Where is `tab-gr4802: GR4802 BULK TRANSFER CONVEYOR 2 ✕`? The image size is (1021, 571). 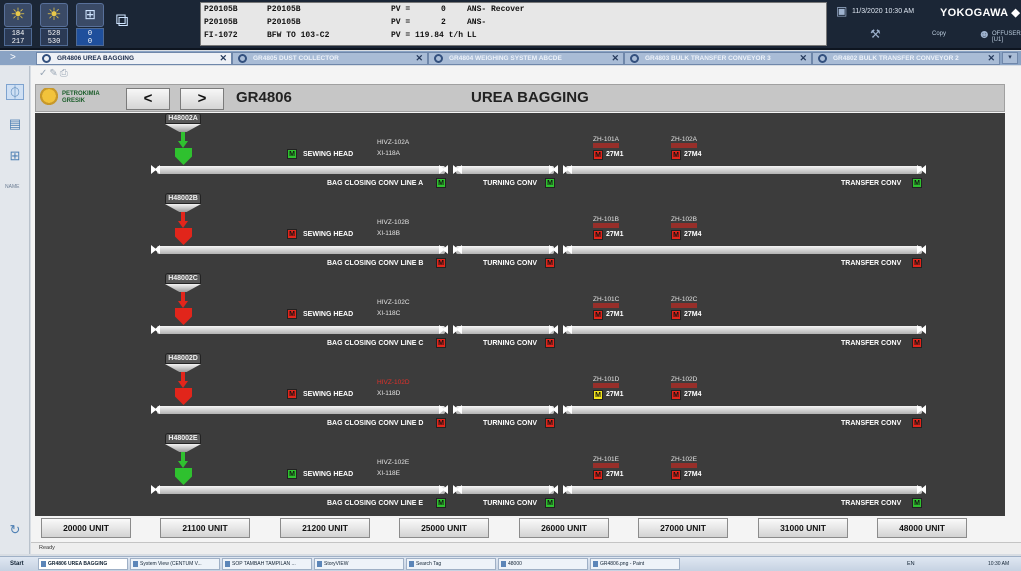 tab-gr4802: GR4802 BULK TRANSFER CONVEYOR 2 ✕ is located at coordinates (906, 58).